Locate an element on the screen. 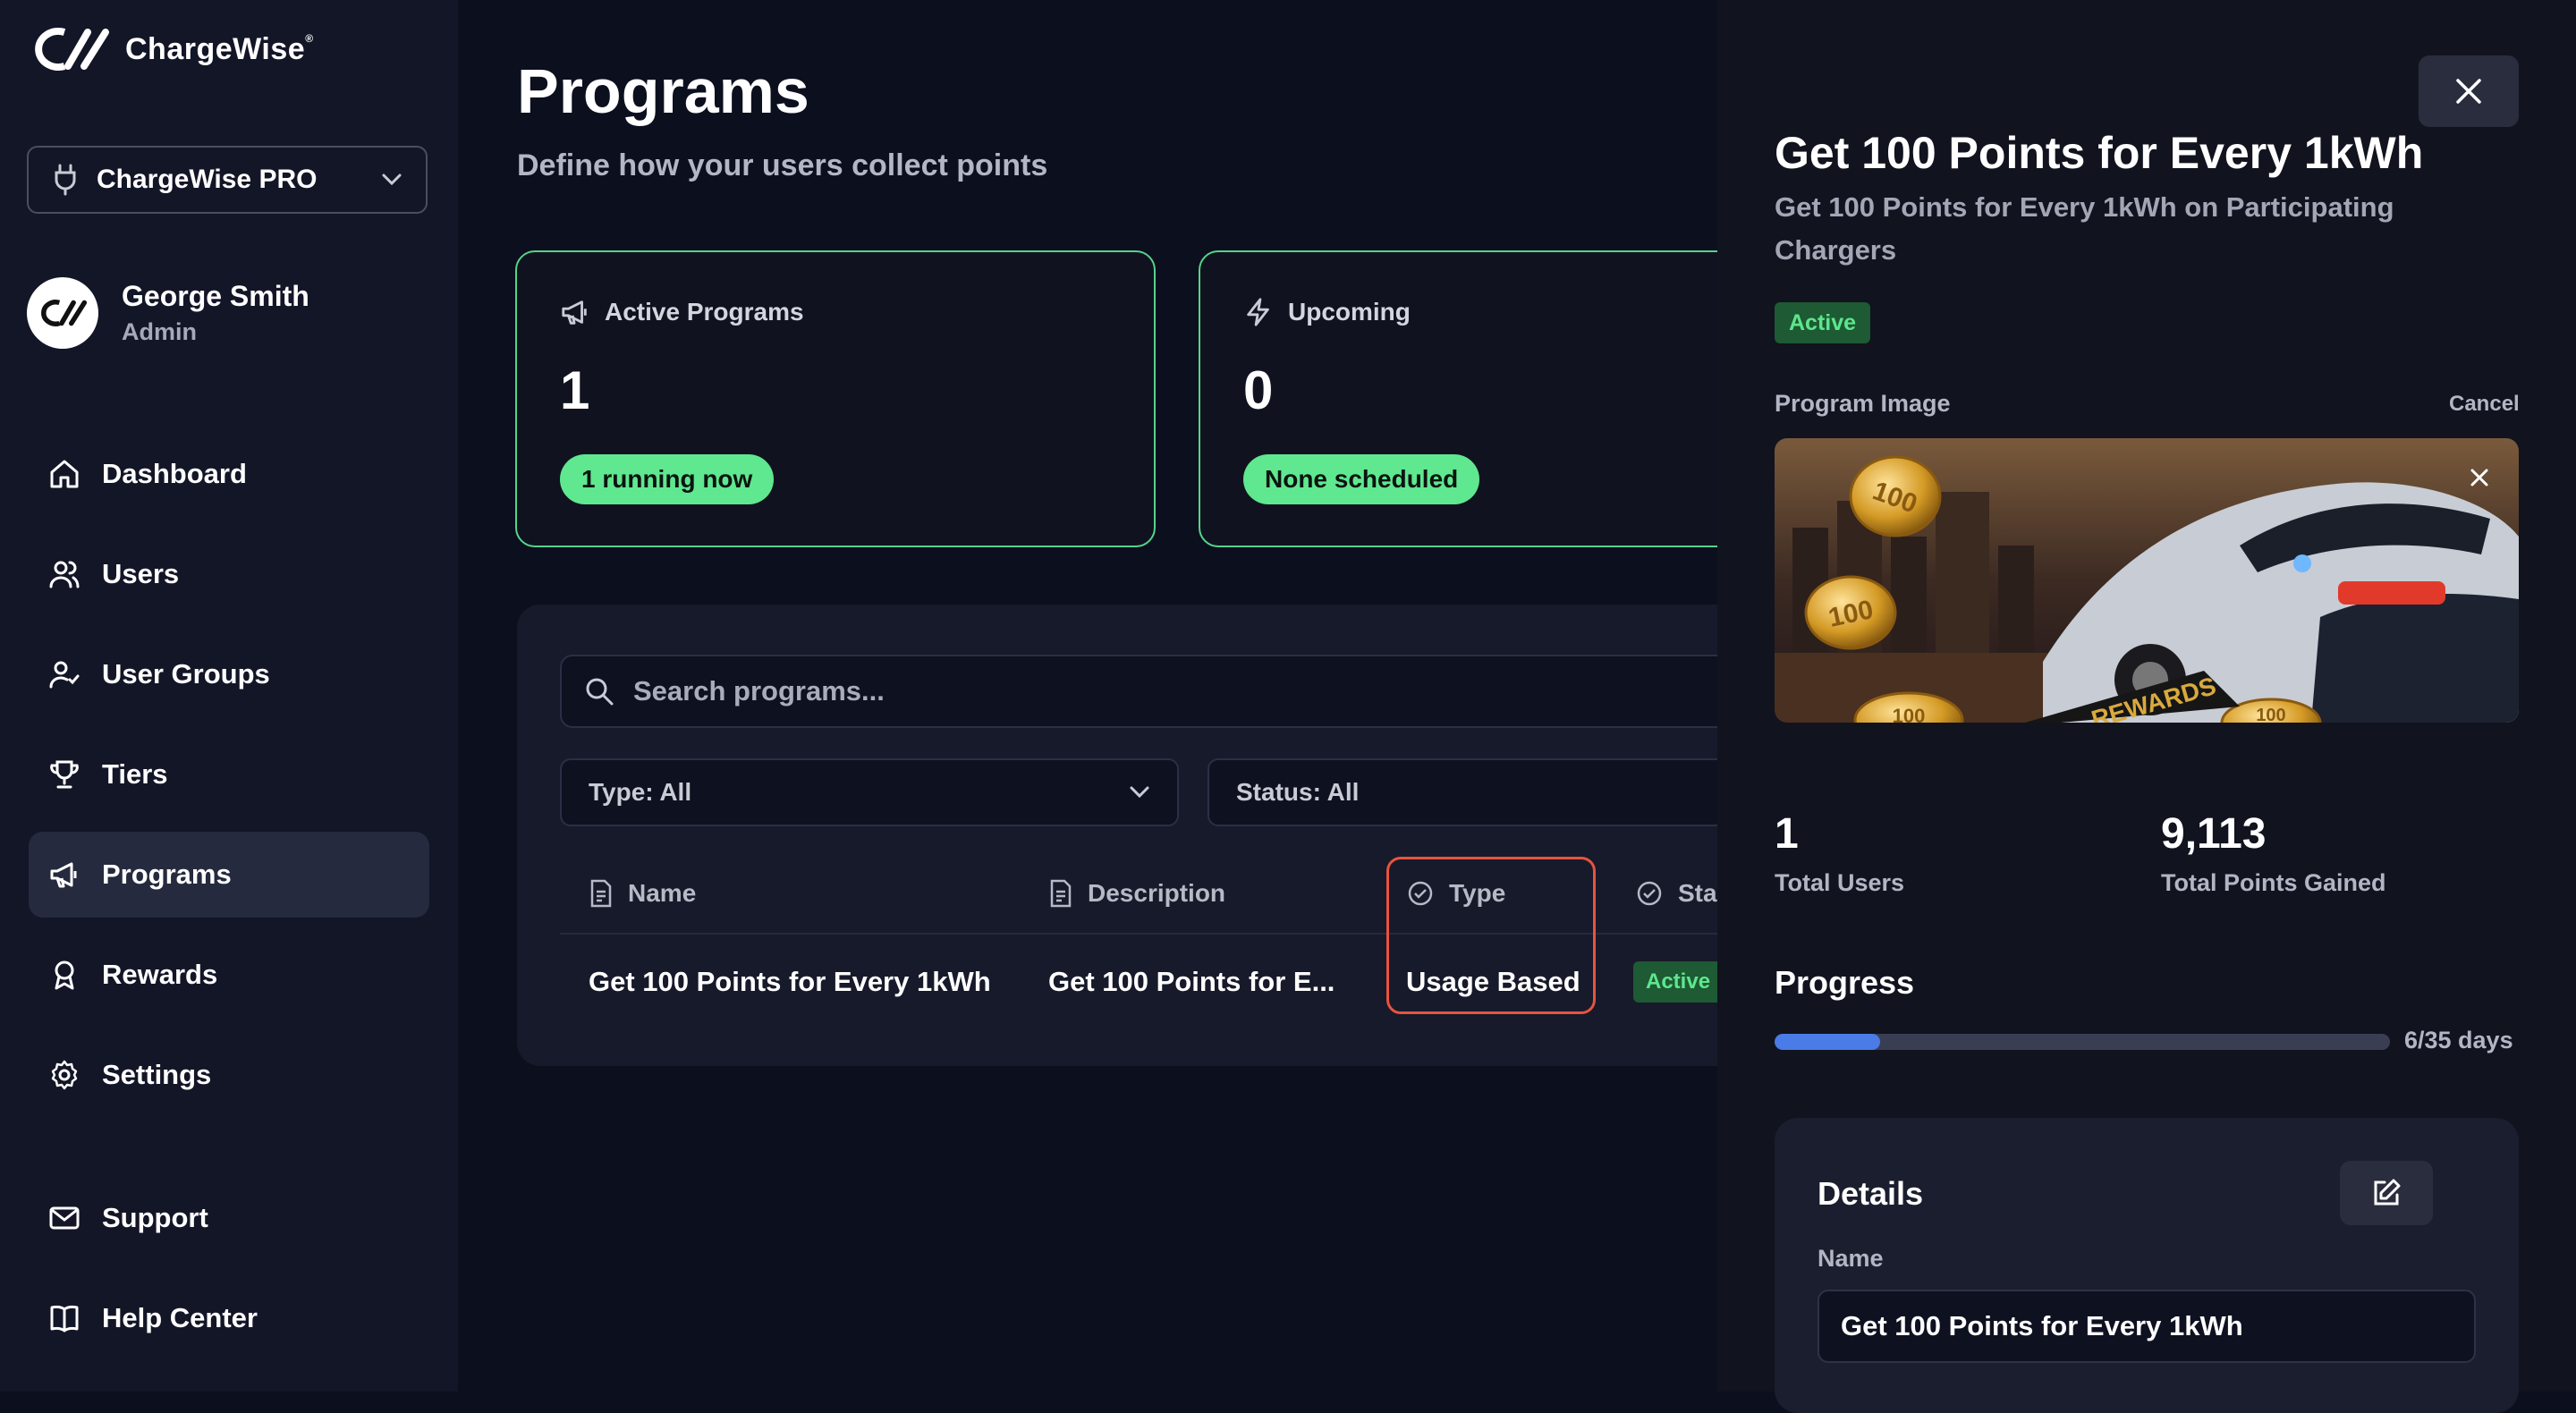 Image resolution: width=2576 pixels, height=1413 pixels. status-filter-value: Status: All is located at coordinates (1298, 792).